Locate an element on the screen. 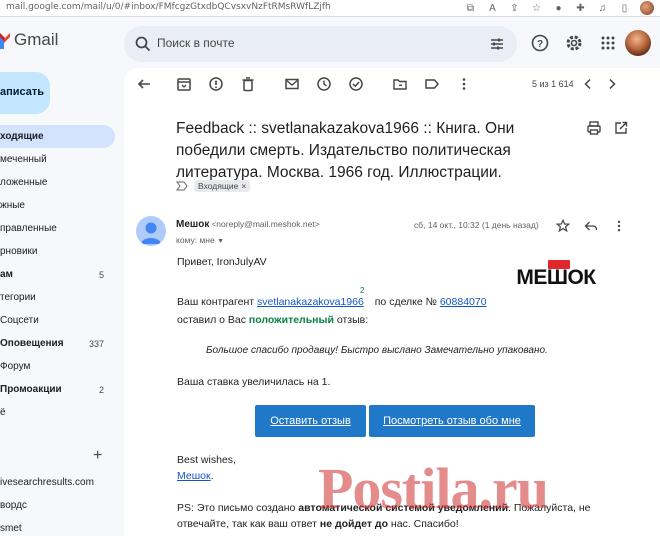 This screenshot has height=536, width=660. sidebar-item-promotions: Промоакции 2 is located at coordinates (57, 389).